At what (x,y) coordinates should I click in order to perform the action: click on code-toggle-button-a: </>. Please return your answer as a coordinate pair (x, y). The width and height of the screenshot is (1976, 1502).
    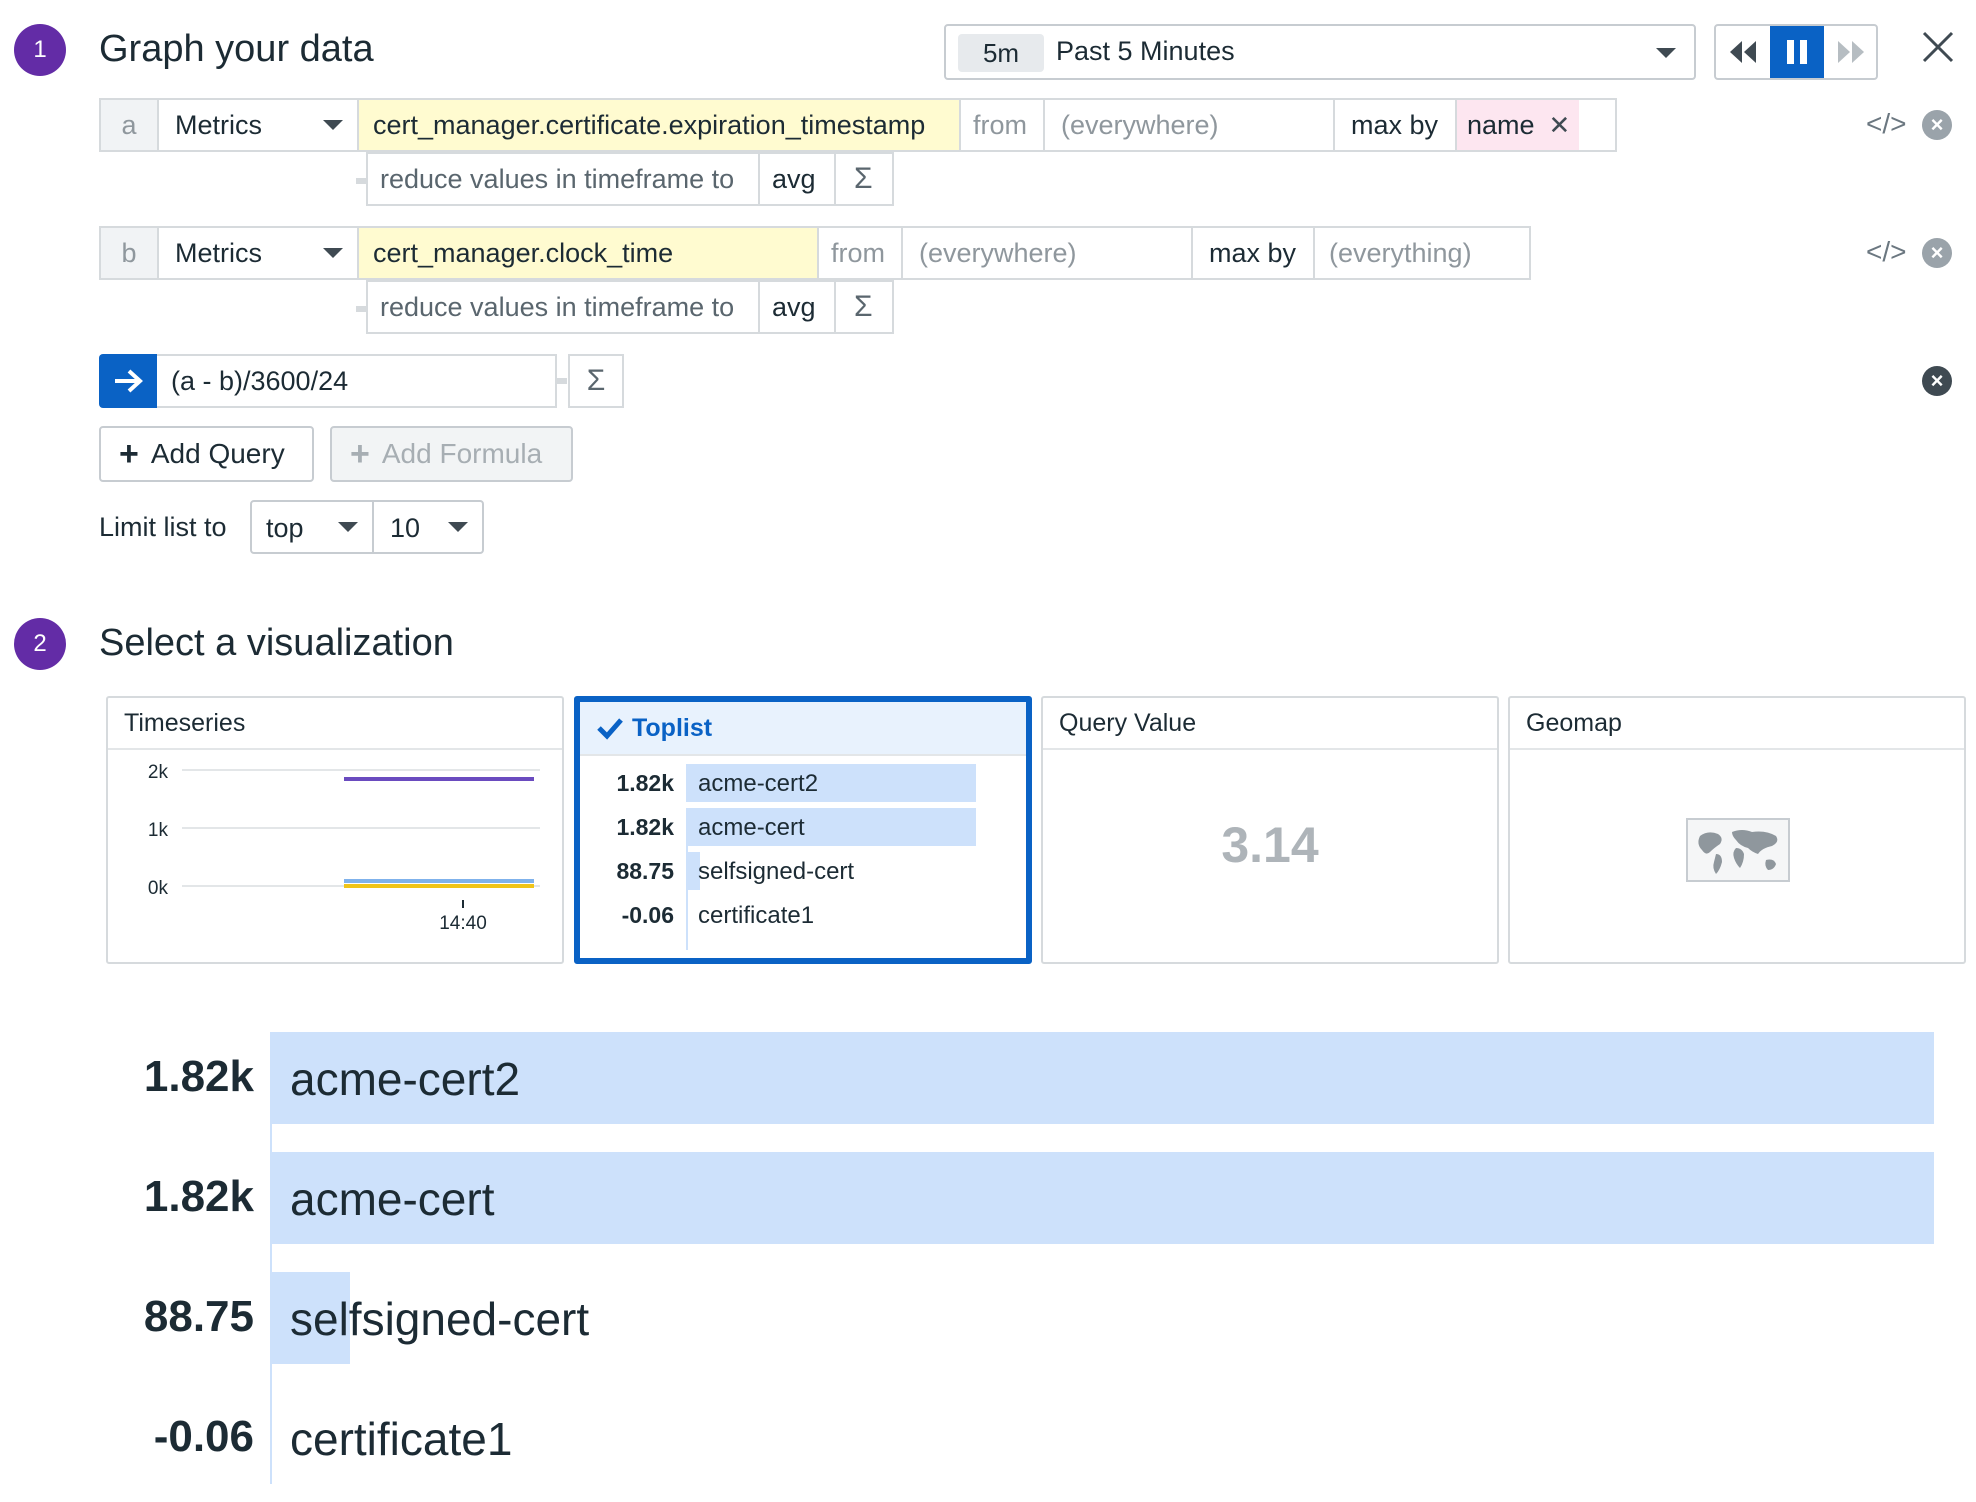
    Looking at the image, I should click on (1886, 124).